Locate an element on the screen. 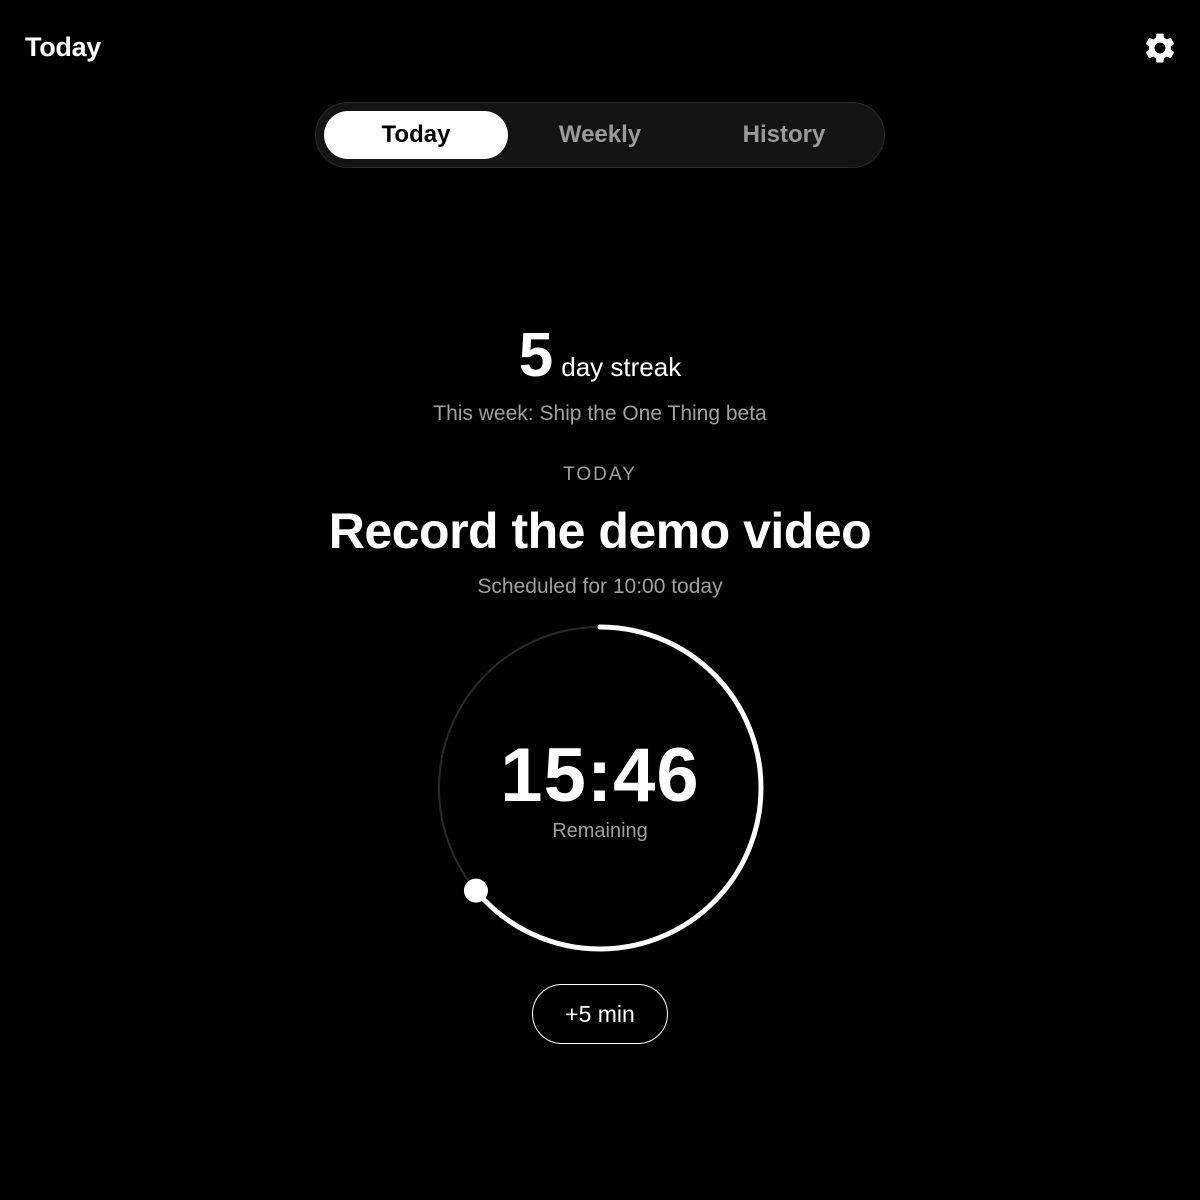  streak-counter: 5 day streak is located at coordinates (600, 356).